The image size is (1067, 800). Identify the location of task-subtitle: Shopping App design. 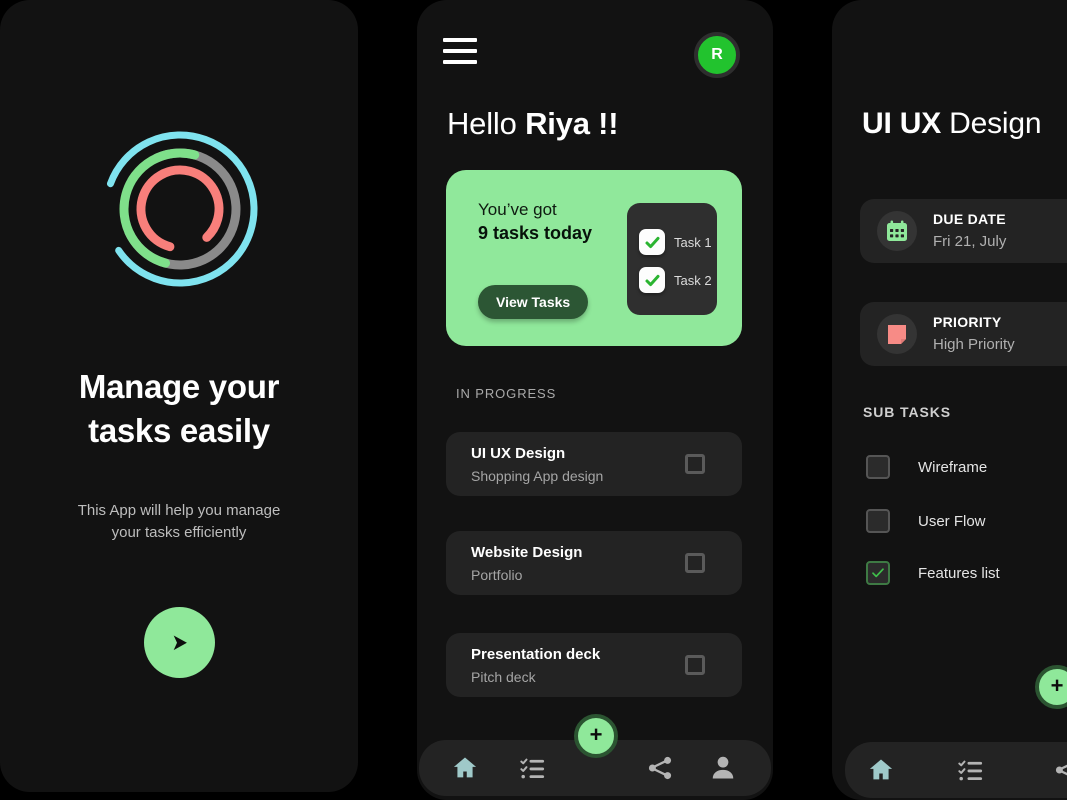
(537, 476).